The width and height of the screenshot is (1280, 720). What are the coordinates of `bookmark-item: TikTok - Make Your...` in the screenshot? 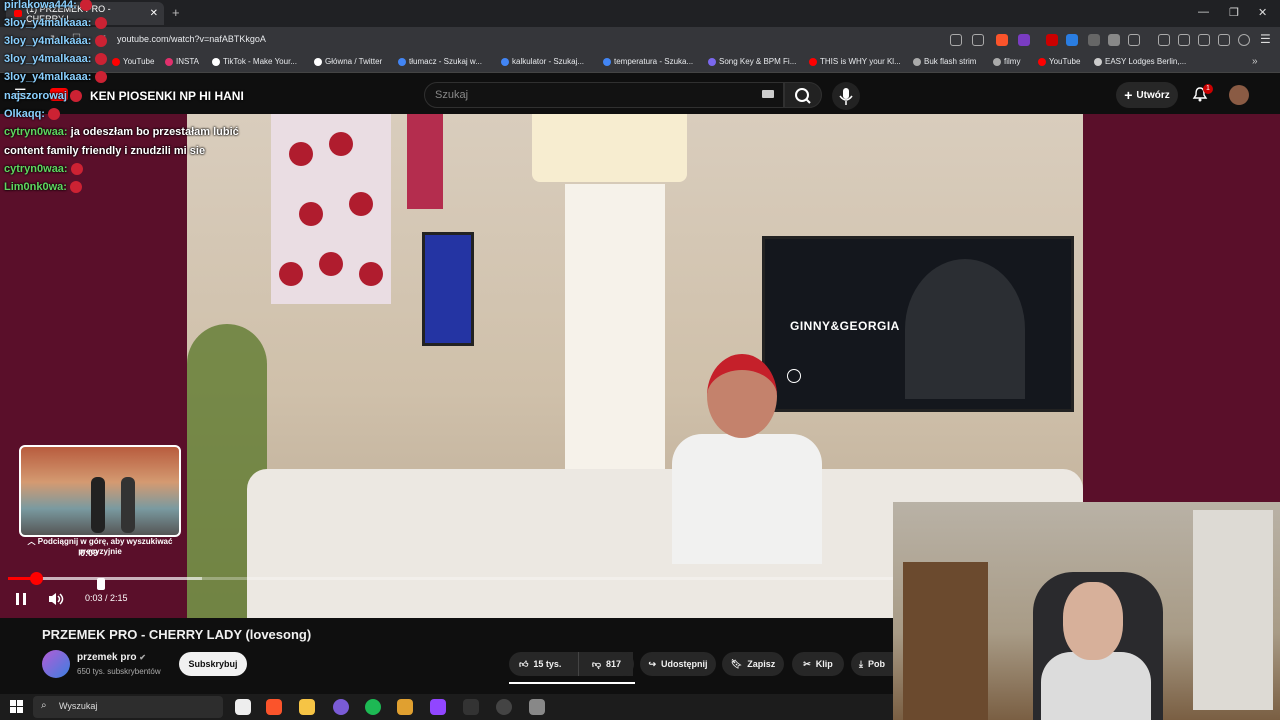 It's located at (254, 61).